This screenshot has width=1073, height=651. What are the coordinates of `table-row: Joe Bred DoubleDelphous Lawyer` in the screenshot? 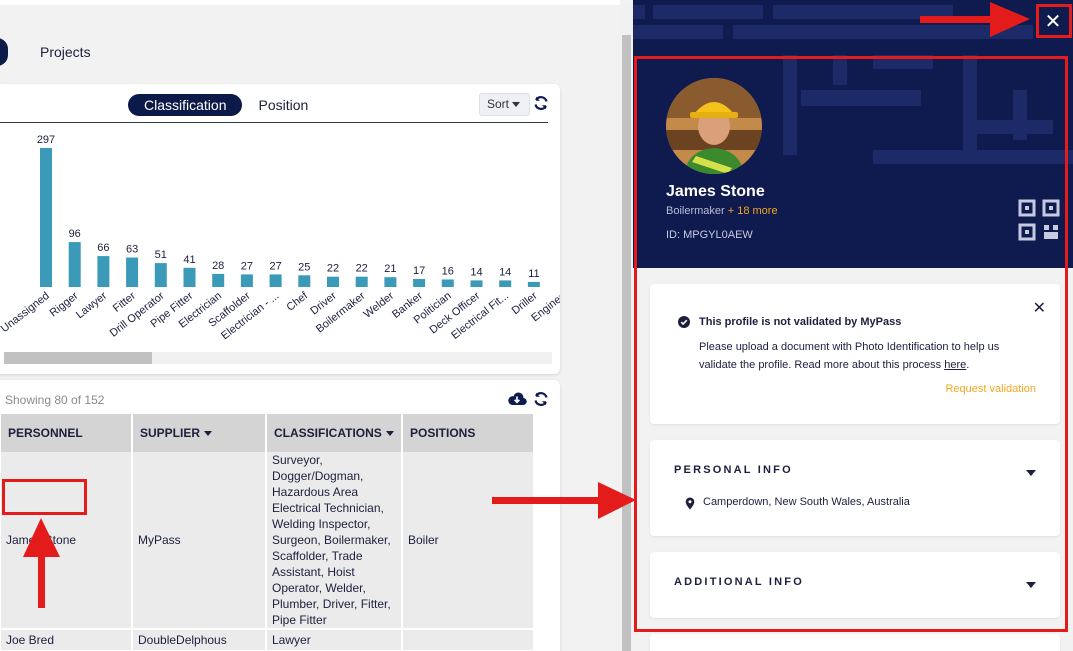 It's located at (268, 640).